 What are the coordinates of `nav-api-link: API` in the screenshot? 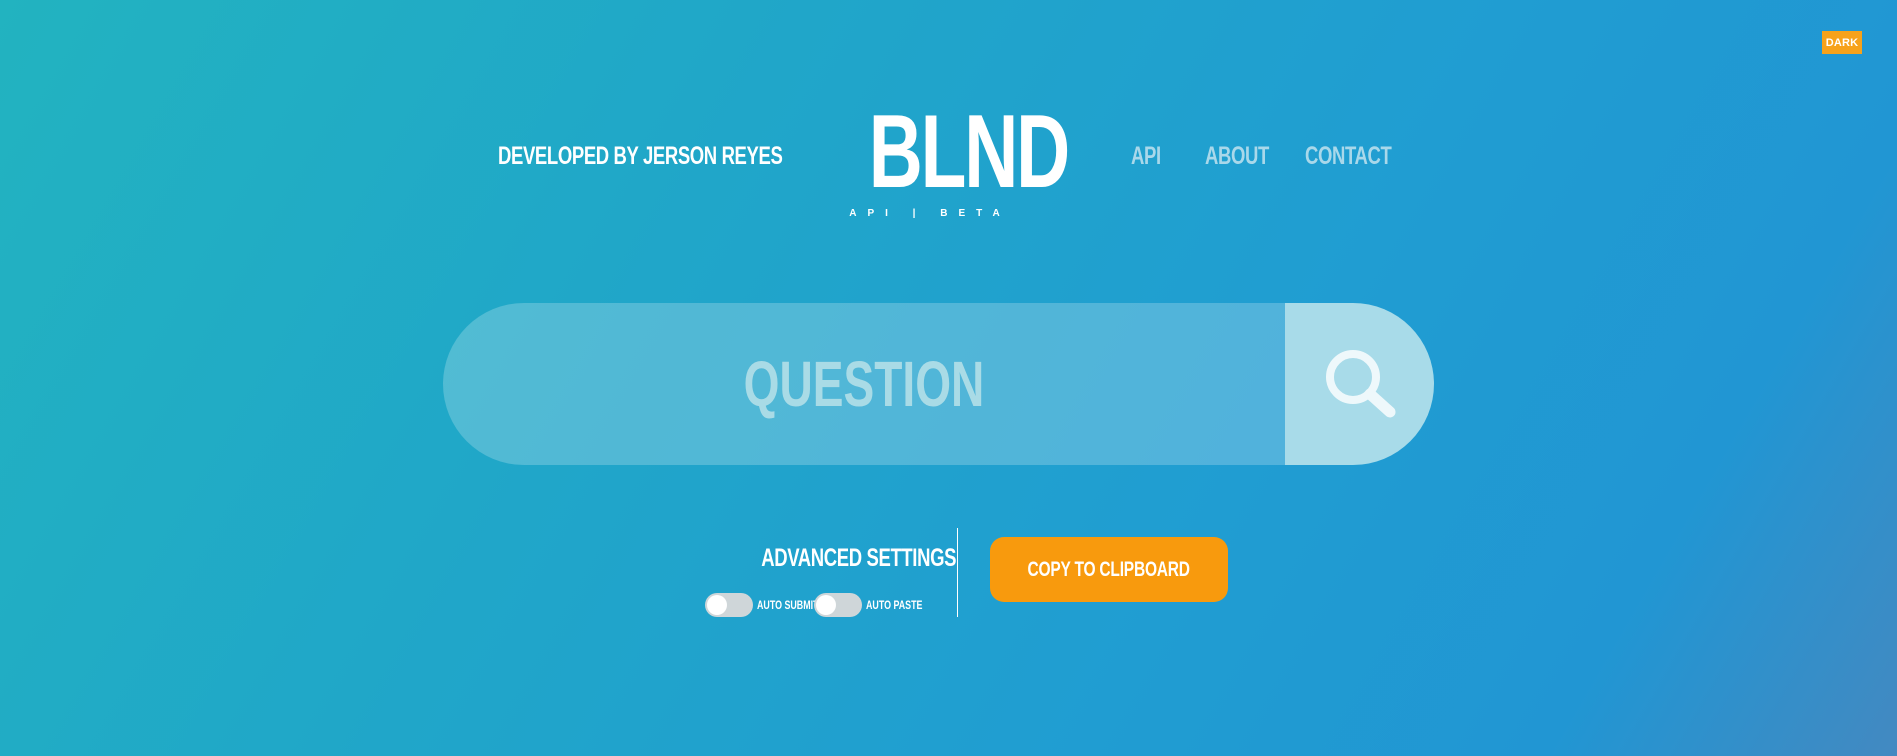 It's located at (1151, 156).